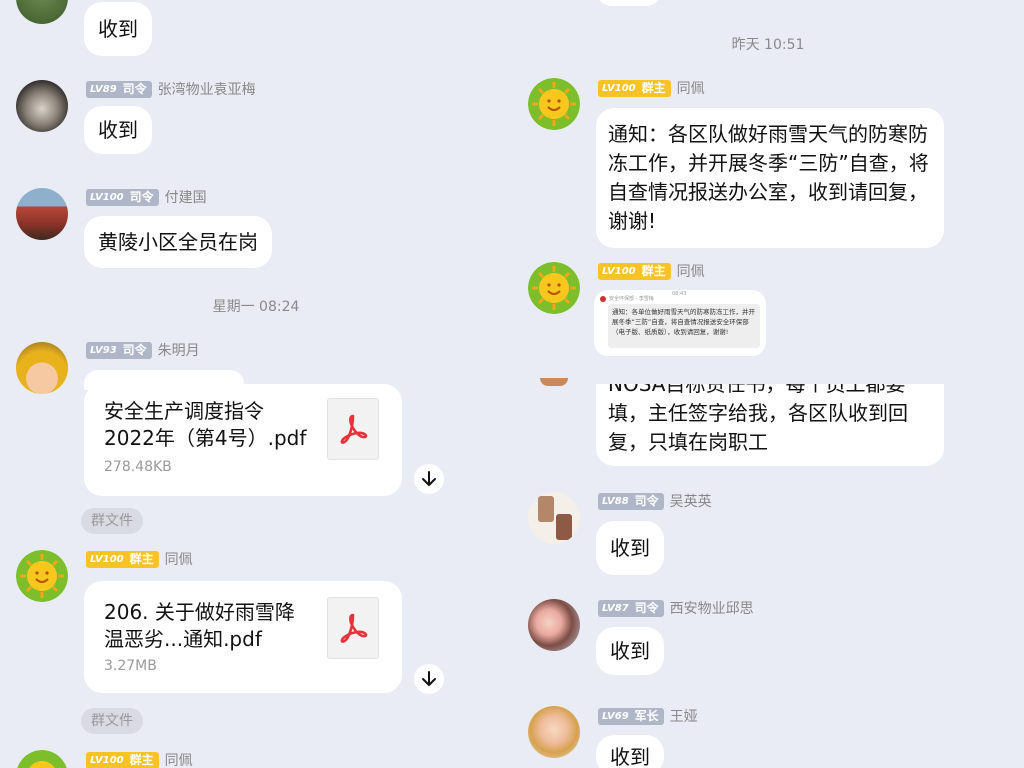  I want to click on message-header: LV69 军长 王娅, so click(648, 716).